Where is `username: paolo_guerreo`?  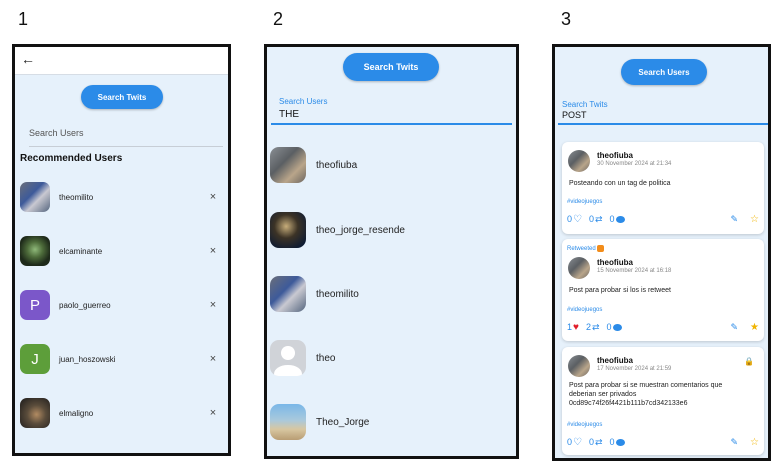 username: paolo_guerreo is located at coordinates (85, 305).